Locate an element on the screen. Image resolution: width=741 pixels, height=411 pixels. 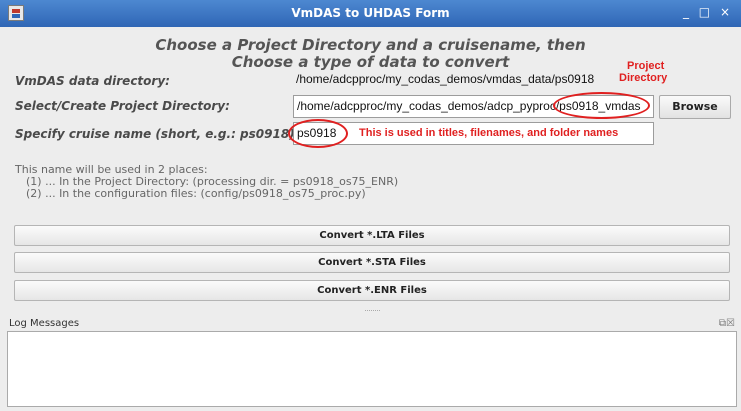
convert-lta-button: Convert *.LTA Files is located at coordinates (372, 235).